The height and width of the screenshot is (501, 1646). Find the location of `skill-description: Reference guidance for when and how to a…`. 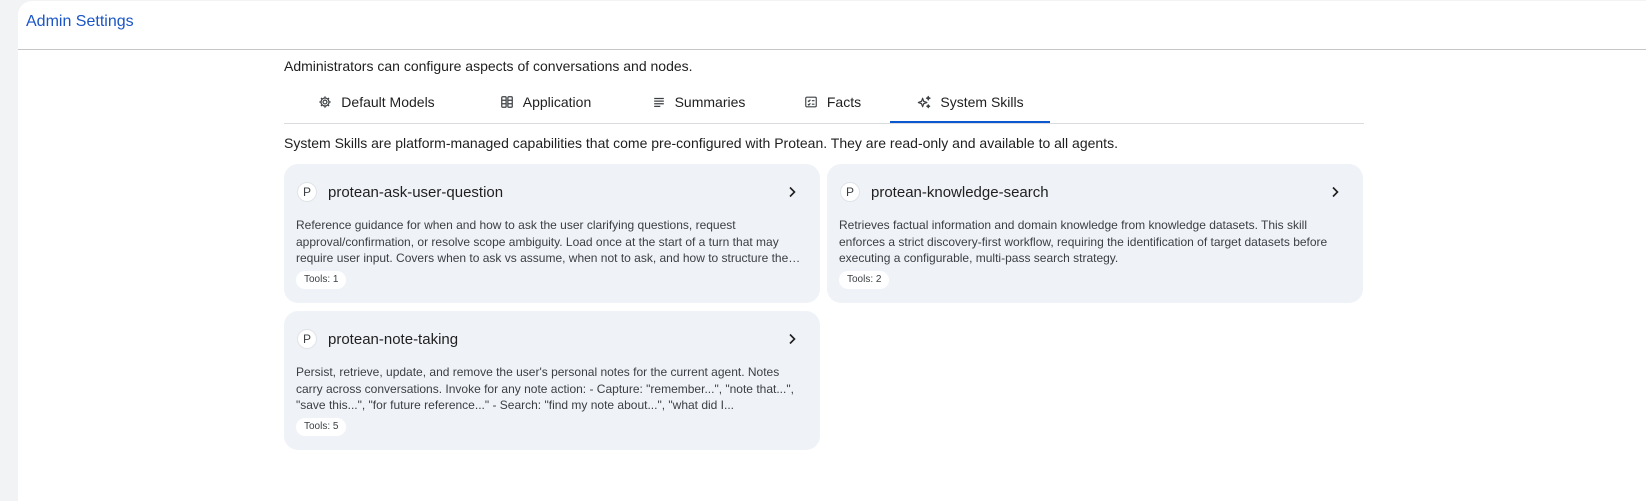

skill-description: Reference guidance for when and how to a… is located at coordinates (542, 241).